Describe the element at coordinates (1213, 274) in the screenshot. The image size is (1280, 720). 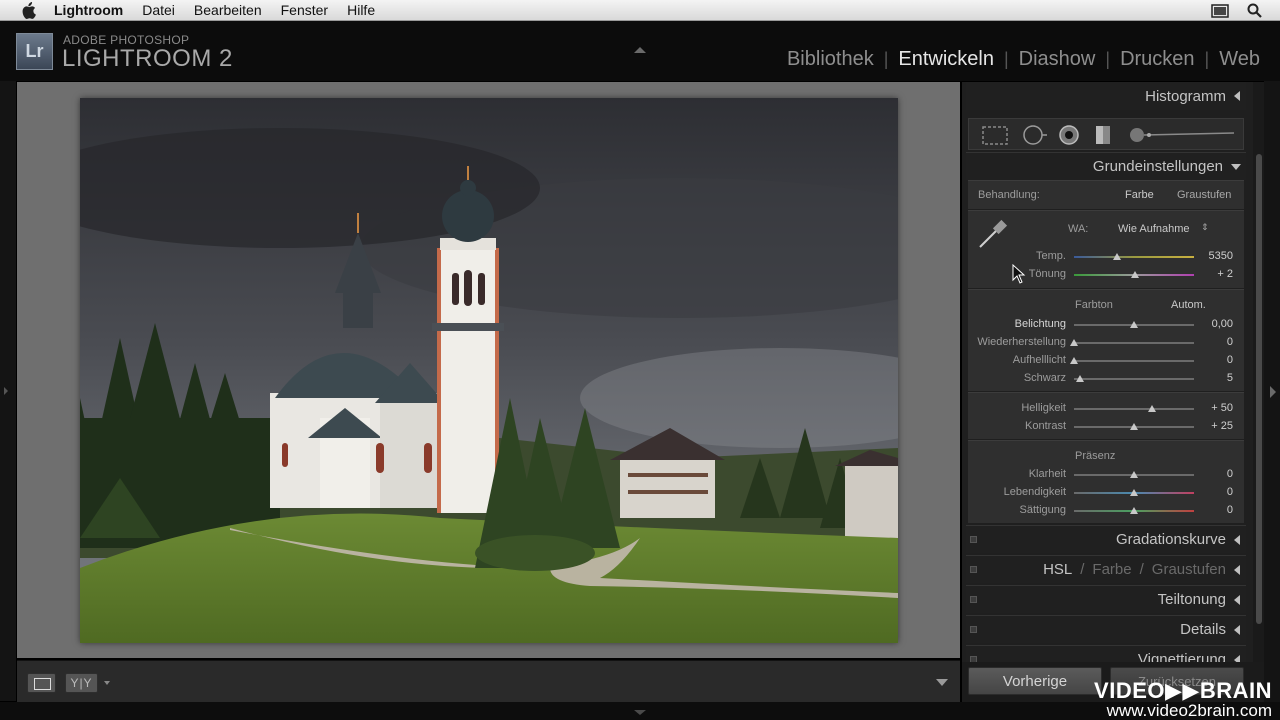
I see `tint-value: + 2` at that location.